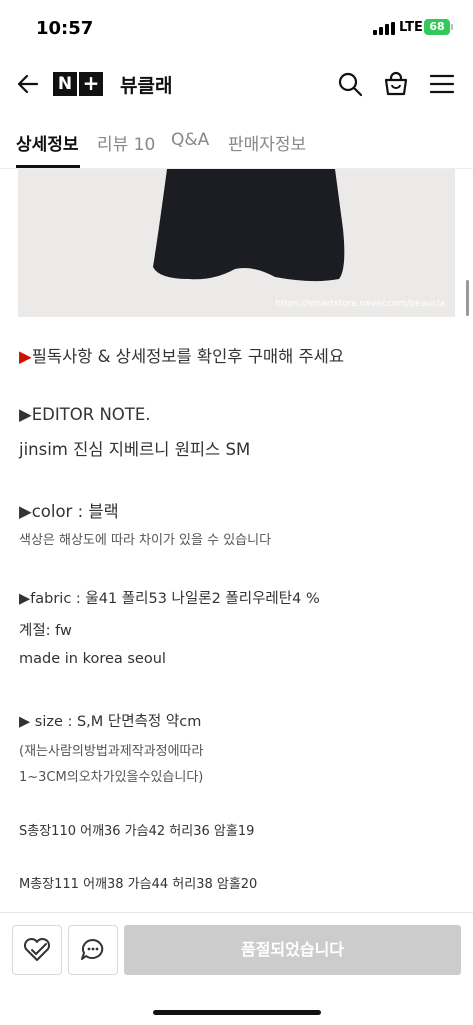 This screenshot has height=1025, width=473. Describe the element at coordinates (188, 356) in the screenshot. I see `notice-text: 필독사항 & 상세정보를 확인후 구매해 주세요` at that location.